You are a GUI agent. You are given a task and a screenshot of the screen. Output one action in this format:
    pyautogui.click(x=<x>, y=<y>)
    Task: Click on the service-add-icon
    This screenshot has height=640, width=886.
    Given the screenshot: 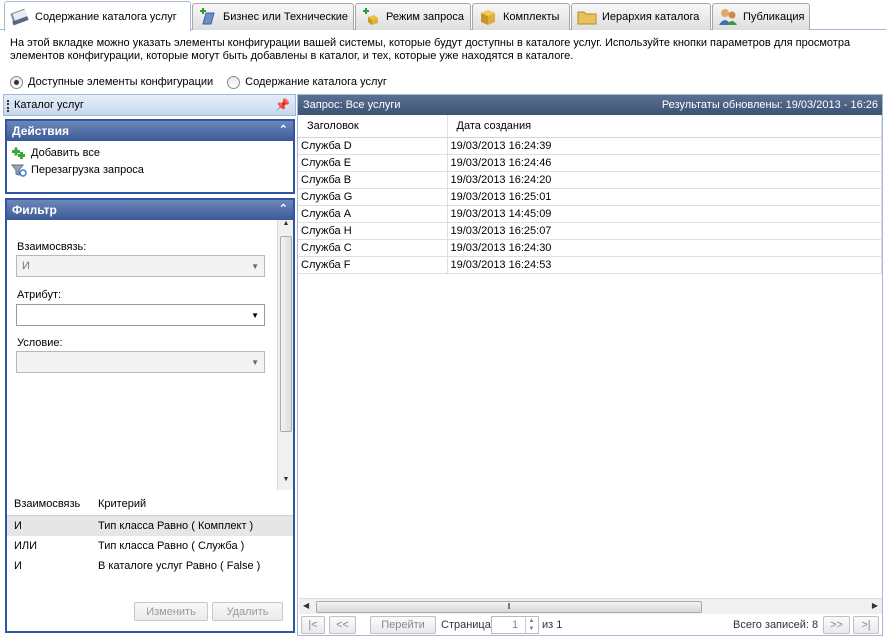 What is the action you would take?
    pyautogui.click(x=207, y=16)
    